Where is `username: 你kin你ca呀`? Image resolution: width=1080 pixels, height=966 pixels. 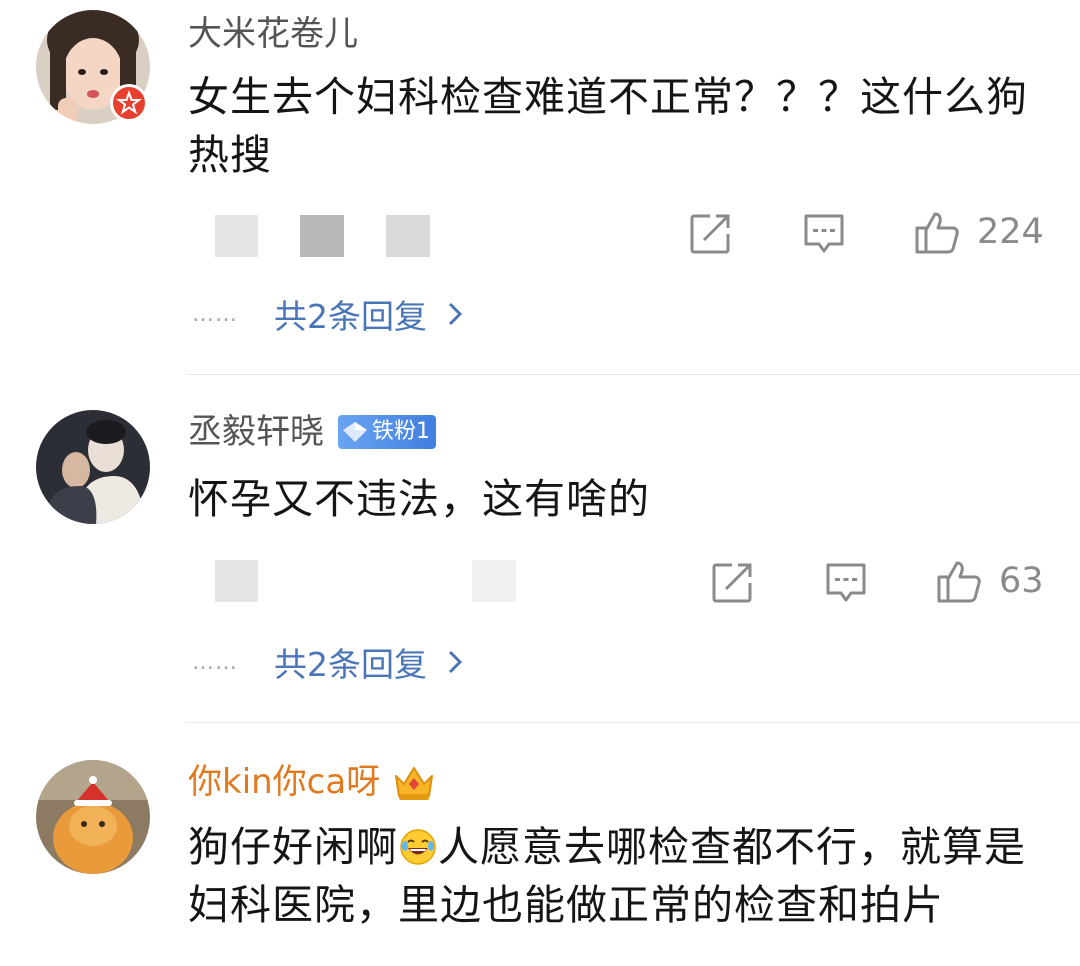
username: 你kin你ca呀 is located at coordinates (312, 782).